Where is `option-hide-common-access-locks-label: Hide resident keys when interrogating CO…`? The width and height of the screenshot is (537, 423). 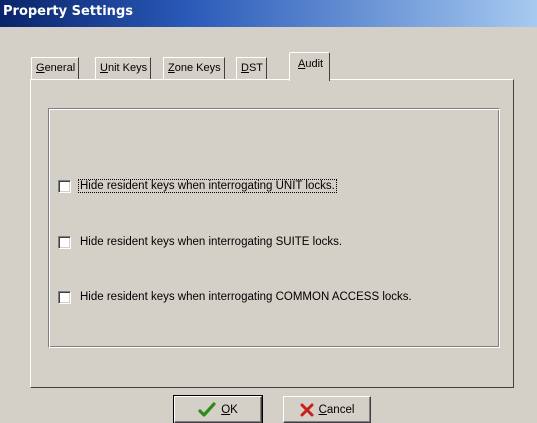 option-hide-common-access-locks-label: Hide resident keys when interrogating CO… is located at coordinates (246, 297).